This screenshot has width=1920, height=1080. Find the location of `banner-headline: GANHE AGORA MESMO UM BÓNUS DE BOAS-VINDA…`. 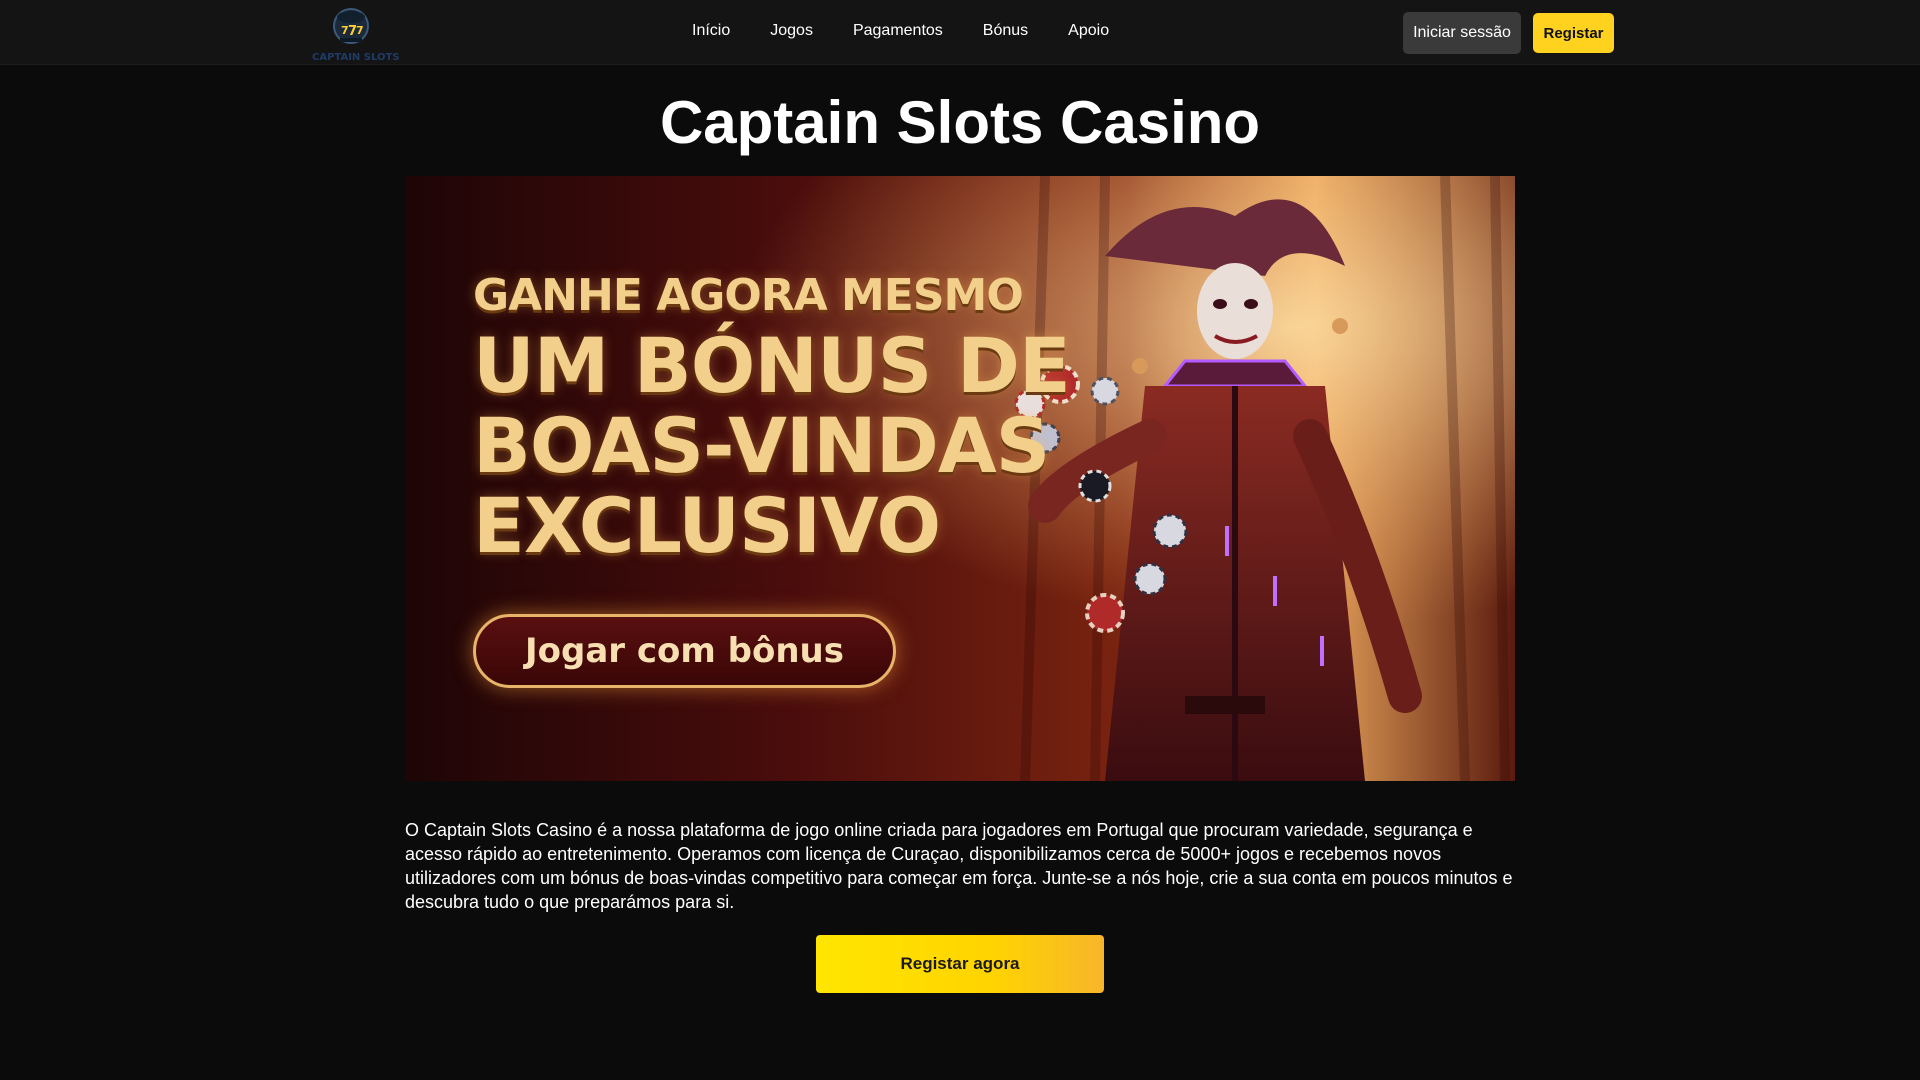

banner-headline: GANHE AGORA MESMO UM BÓNUS DE BOAS-VINDA… is located at coordinates (772, 418).